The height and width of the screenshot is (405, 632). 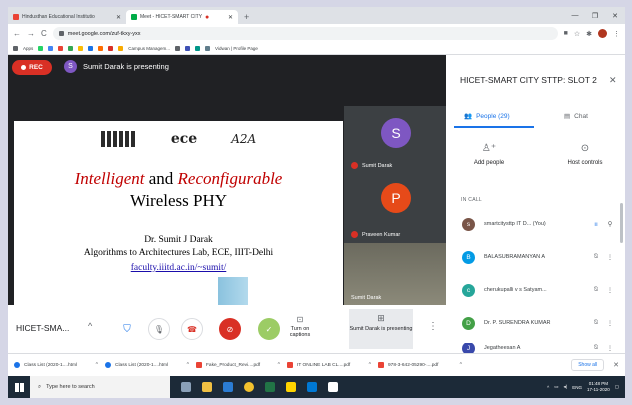 I want to click on download-name: Class List (2020-1....html, so click(x=51, y=365).